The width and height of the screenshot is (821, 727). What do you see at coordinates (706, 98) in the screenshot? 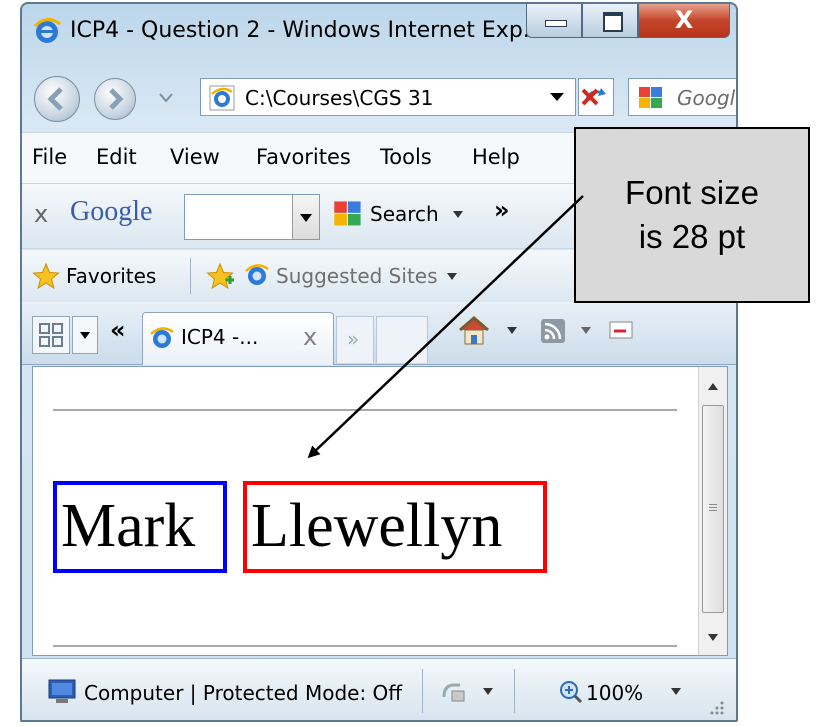
I see `search-input: Google` at bounding box center [706, 98].